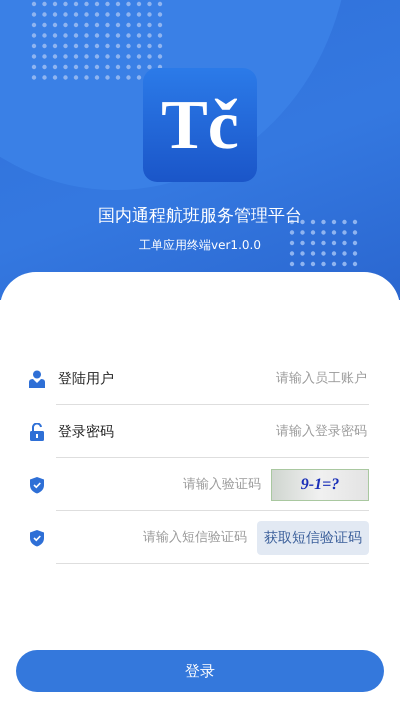 The width and height of the screenshot is (400, 710). I want to click on login-button: 登录, so click(200, 671).